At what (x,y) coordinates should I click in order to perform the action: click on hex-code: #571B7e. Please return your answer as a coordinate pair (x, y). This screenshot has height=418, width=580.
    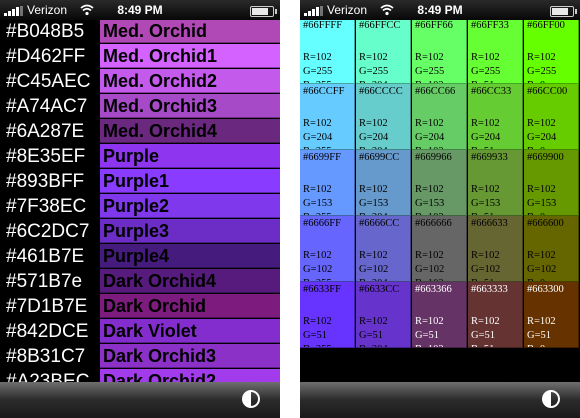
    Looking at the image, I should click on (44, 281).